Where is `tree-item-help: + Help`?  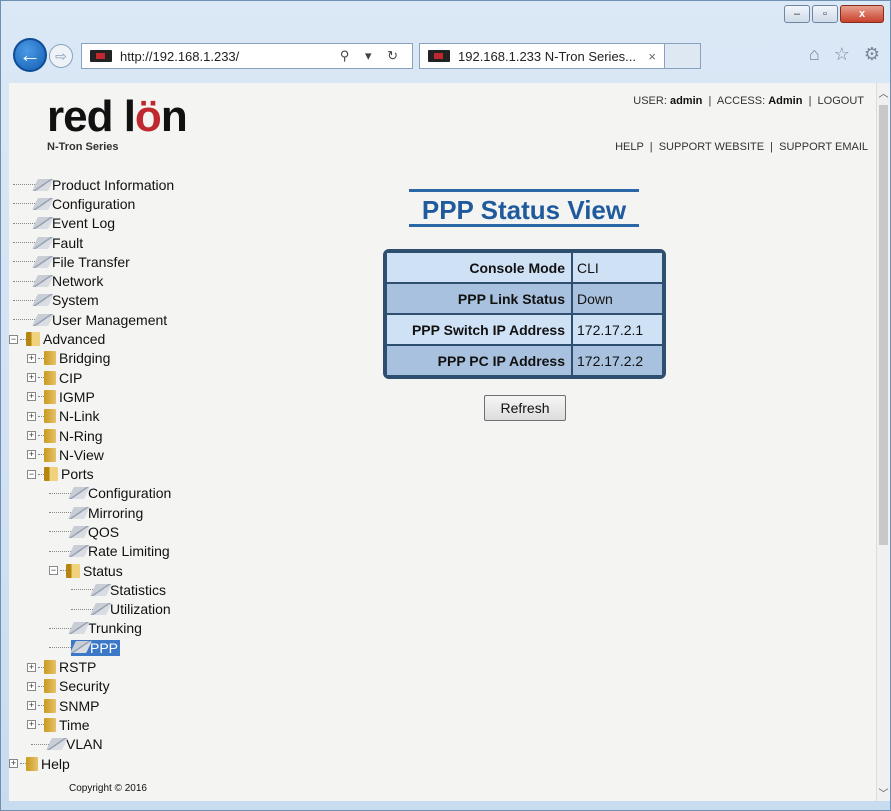 tree-item-help: + Help is located at coordinates (134, 763).